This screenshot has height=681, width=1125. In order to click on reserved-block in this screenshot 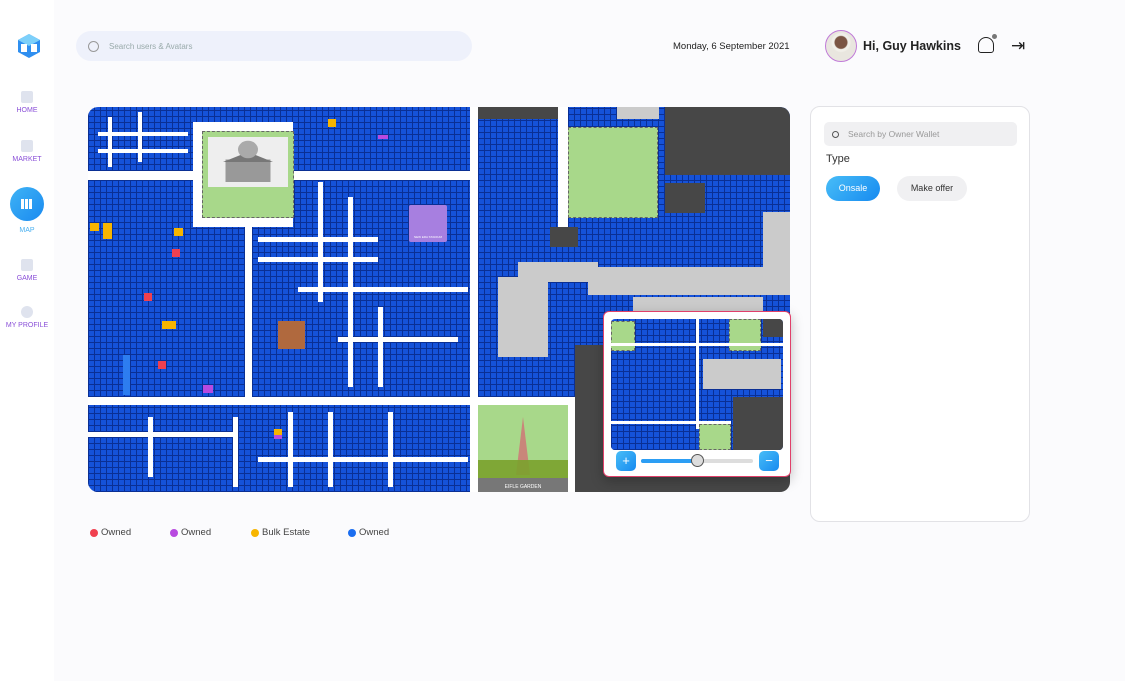, I will do `click(727, 141)`.